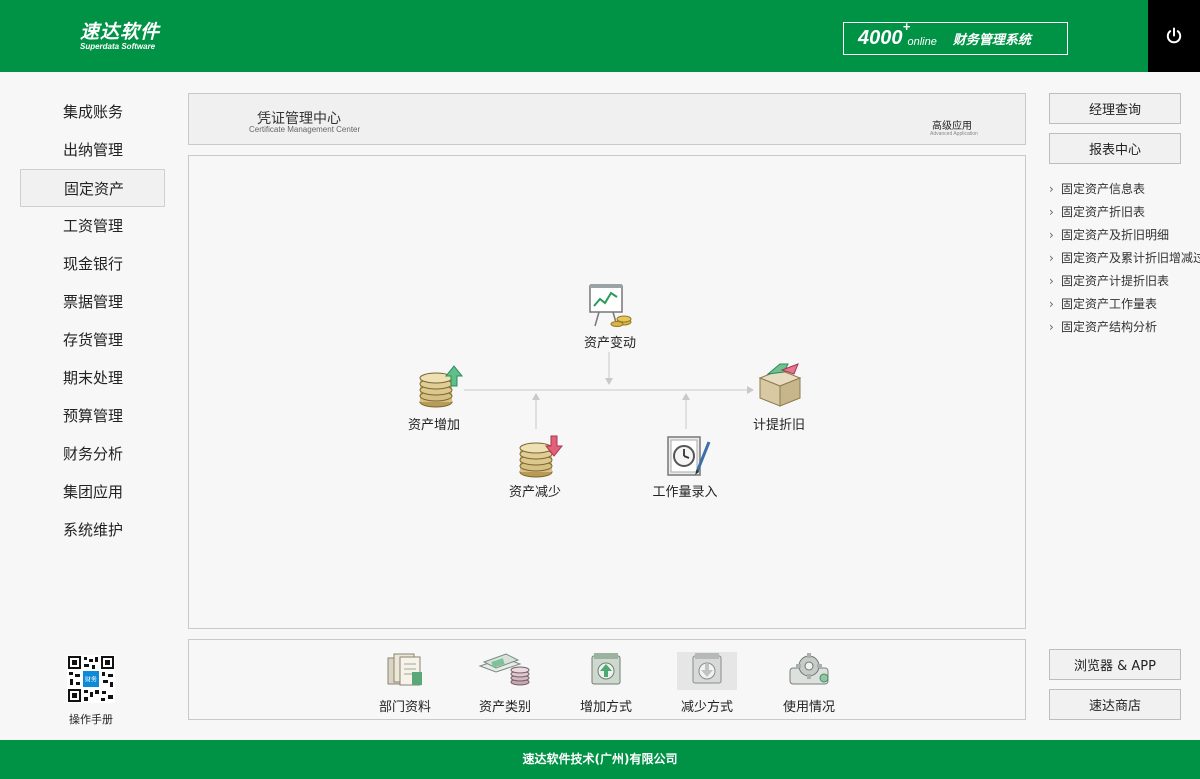  What do you see at coordinates (404, 669) in the screenshot?
I see `department-icon` at bounding box center [404, 669].